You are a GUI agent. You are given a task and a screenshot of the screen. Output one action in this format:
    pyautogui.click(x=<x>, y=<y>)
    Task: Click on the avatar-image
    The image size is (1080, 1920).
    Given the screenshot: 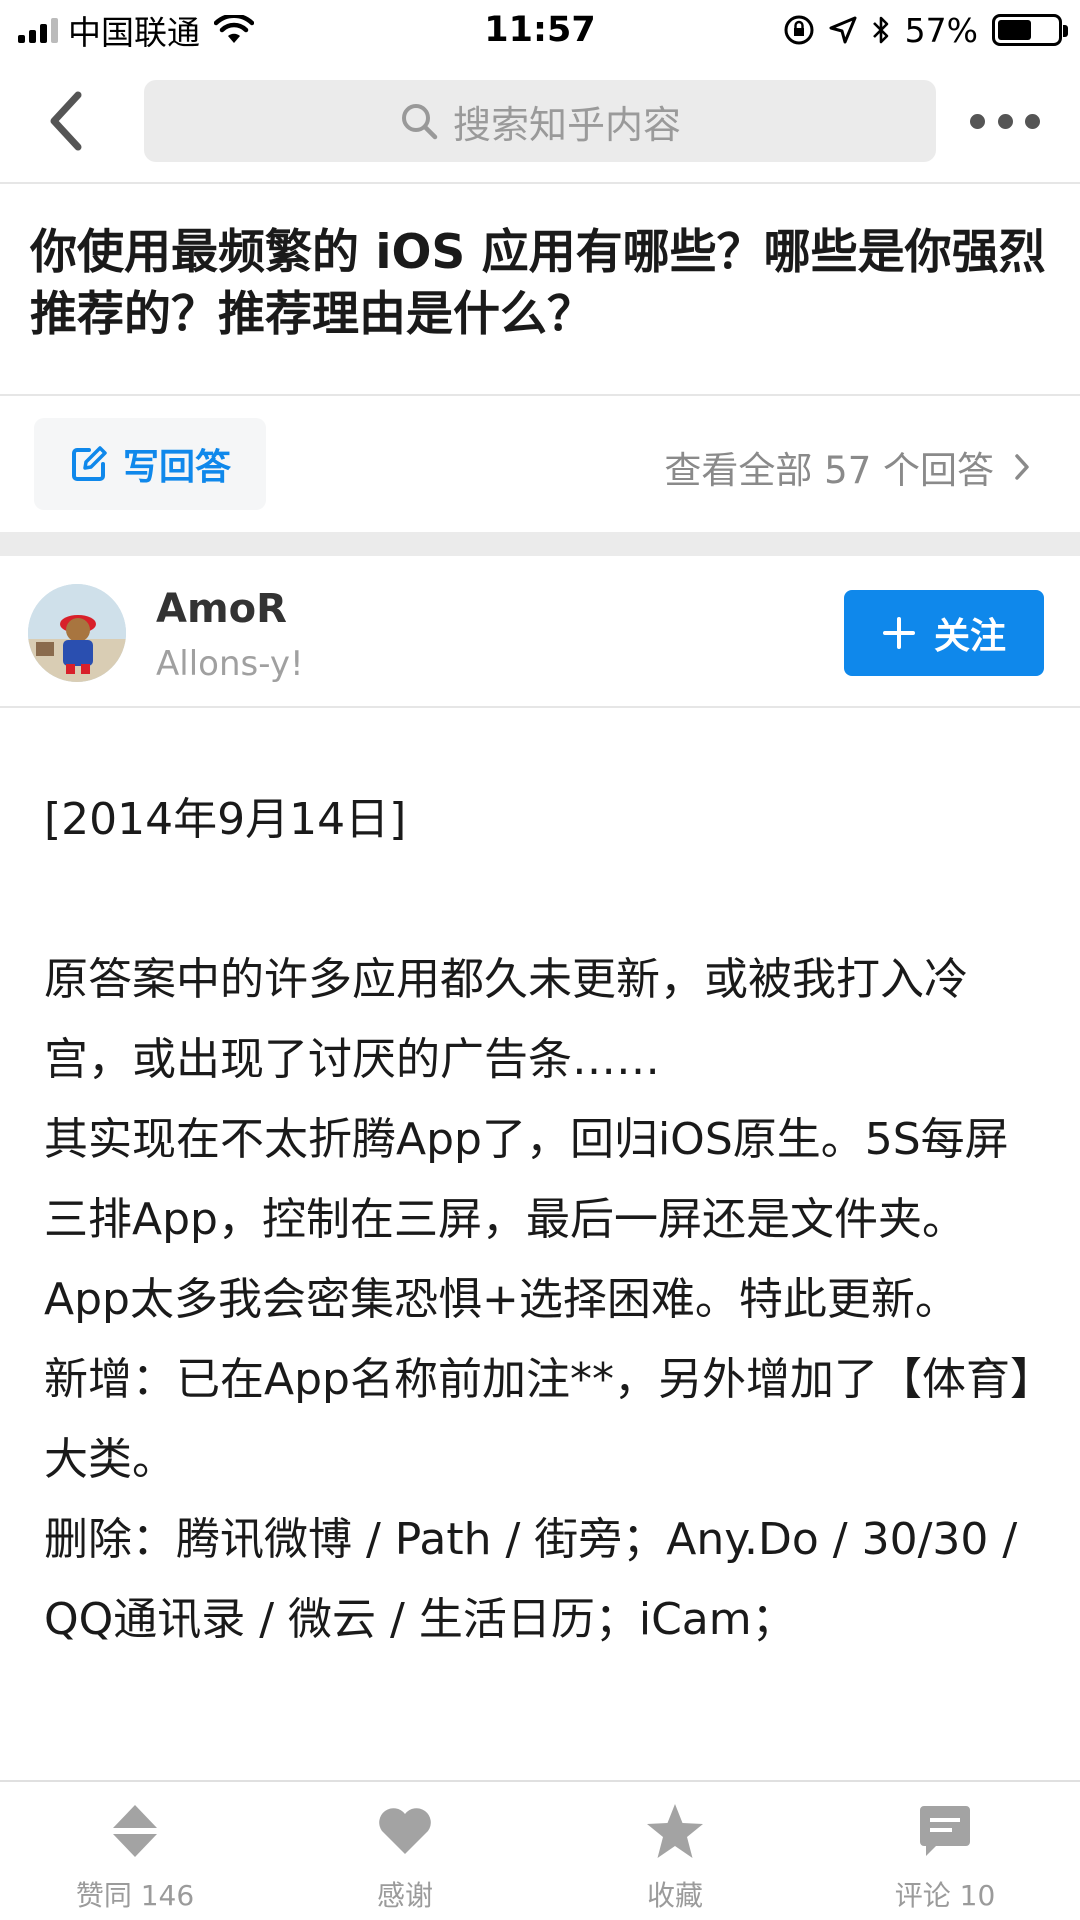 What is the action you would take?
    pyautogui.click(x=77, y=633)
    